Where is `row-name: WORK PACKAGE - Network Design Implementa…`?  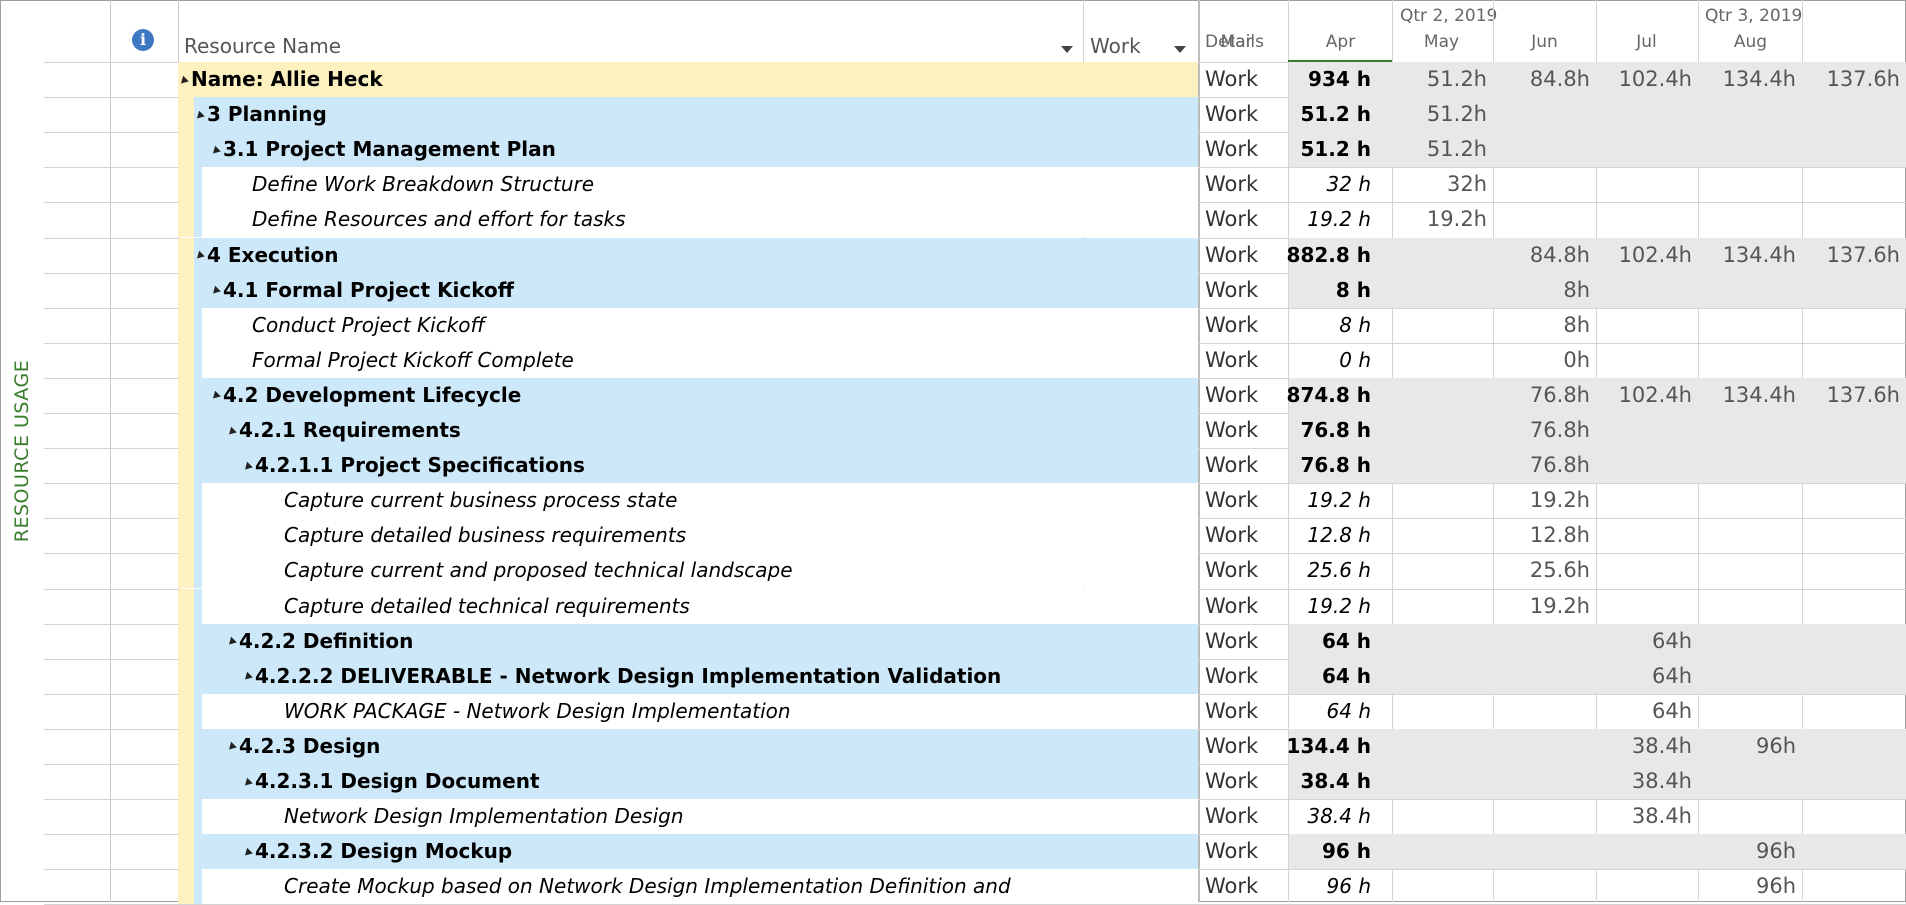
row-name: WORK PACKAGE - Network Design Implementa… is located at coordinates (537, 711).